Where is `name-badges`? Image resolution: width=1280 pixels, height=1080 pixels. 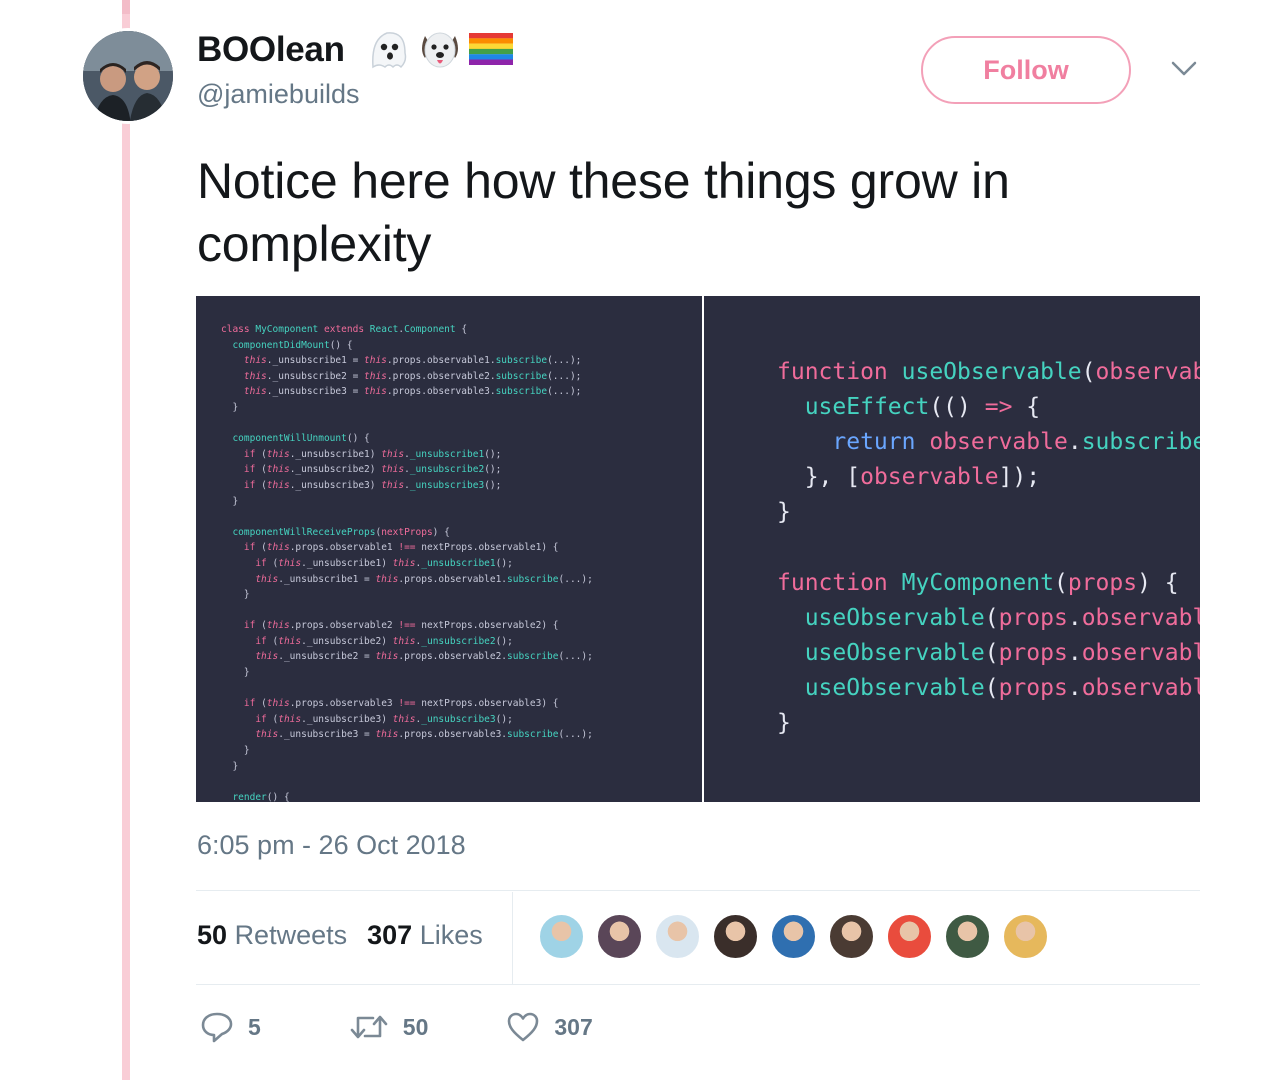
name-badges is located at coordinates (439, 49).